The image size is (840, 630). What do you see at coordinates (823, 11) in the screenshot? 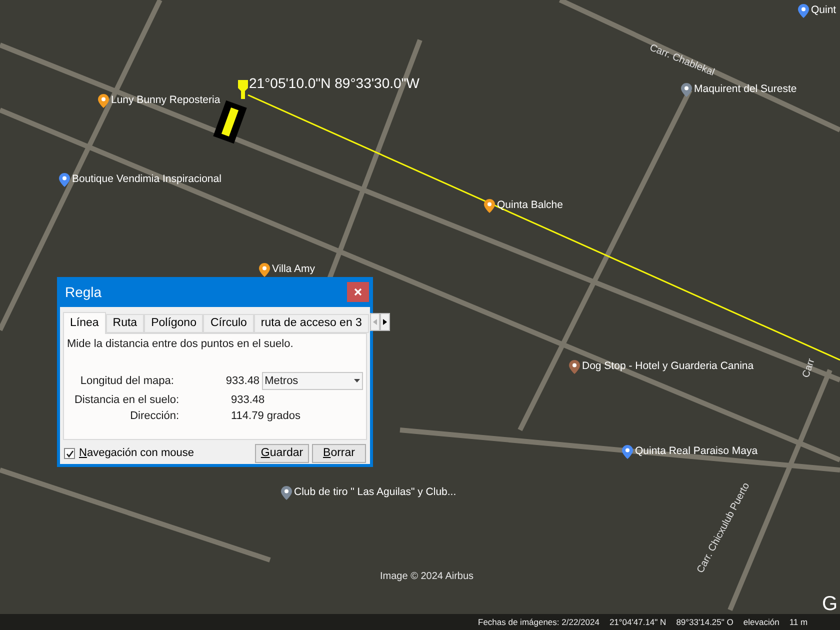
I see `place-label: Quint` at bounding box center [823, 11].